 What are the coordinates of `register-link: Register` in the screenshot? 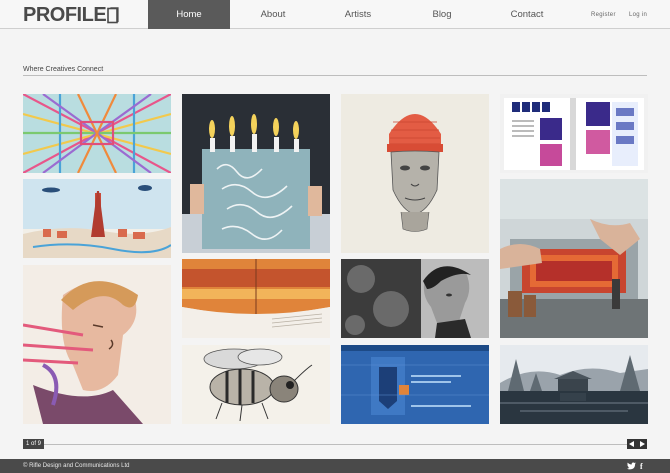 It's located at (603, 14).